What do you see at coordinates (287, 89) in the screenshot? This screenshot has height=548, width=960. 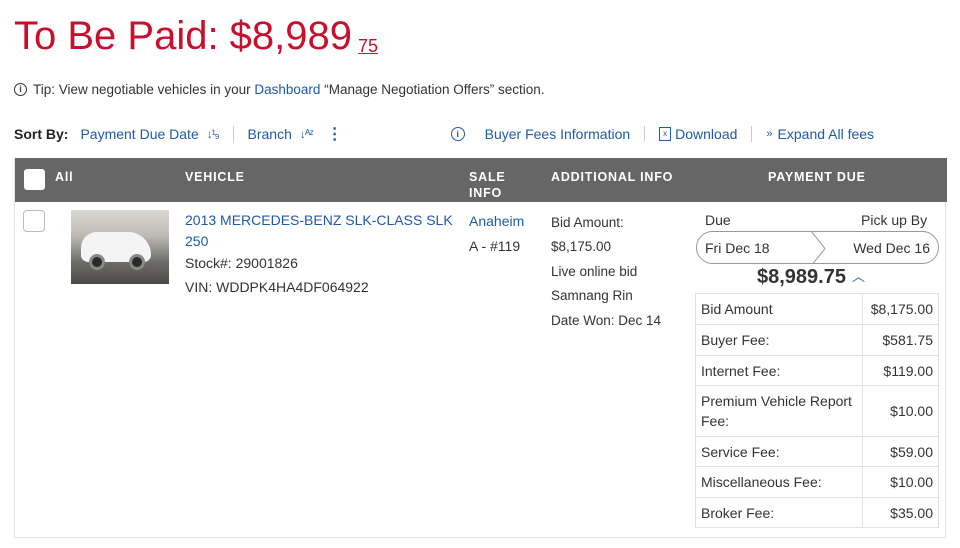 I see `dashboard-link: Dashboard` at bounding box center [287, 89].